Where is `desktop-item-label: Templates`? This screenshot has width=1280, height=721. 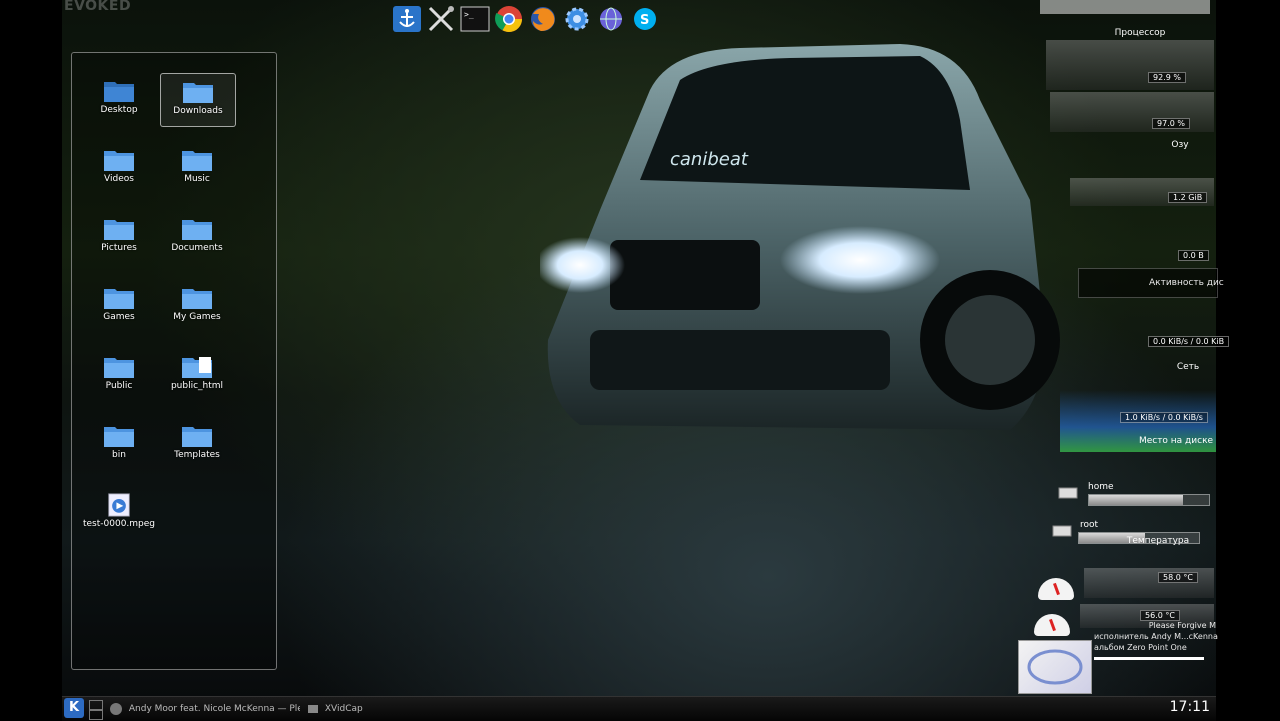 desktop-item-label: Templates is located at coordinates (197, 455).